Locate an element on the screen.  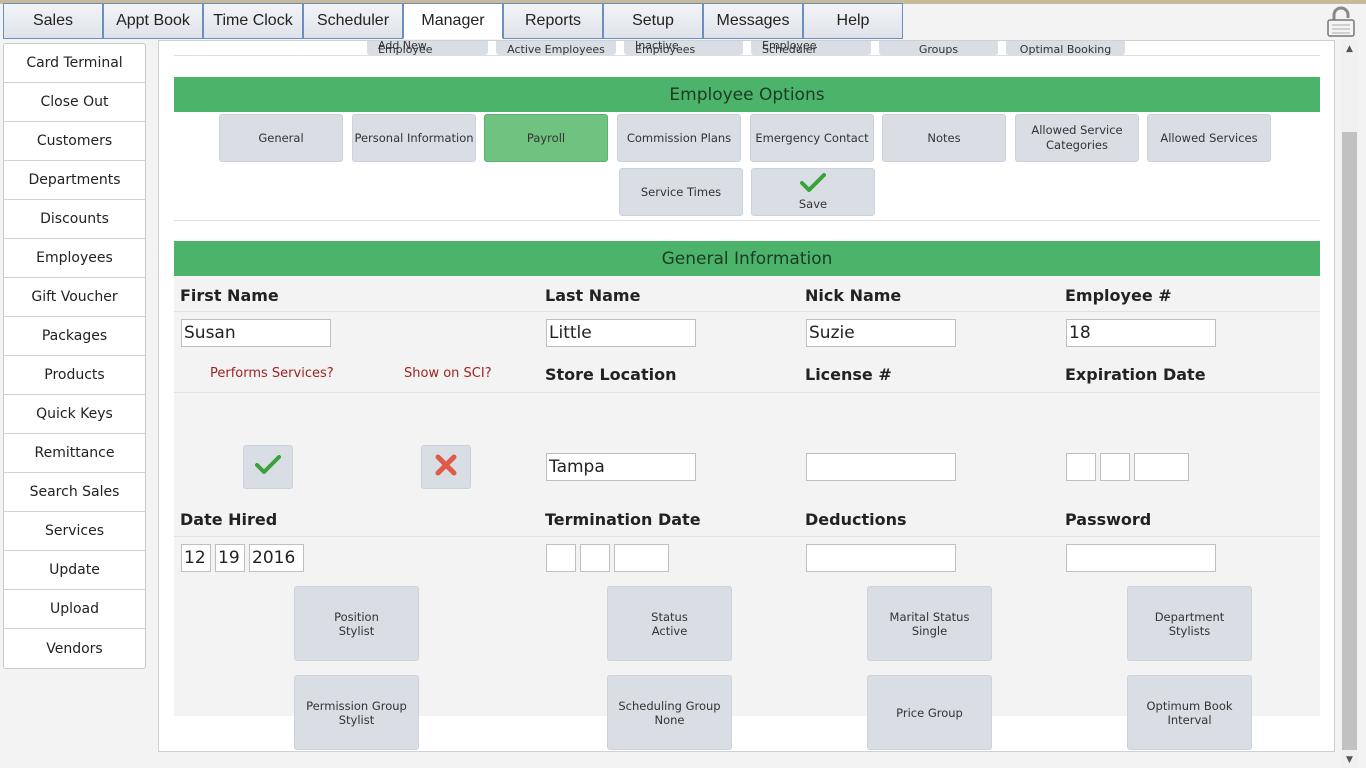
service-times-button: Service Times is located at coordinates (681, 192).